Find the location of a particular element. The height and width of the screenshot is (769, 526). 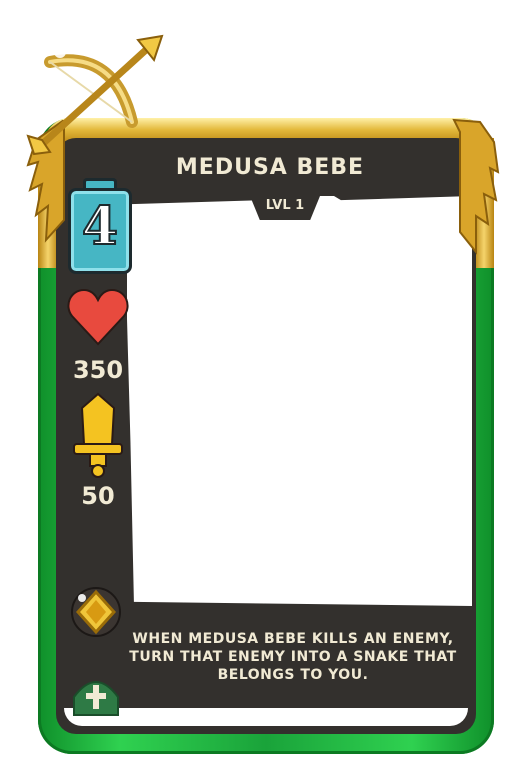

heart-icon is located at coordinates (98, 317).